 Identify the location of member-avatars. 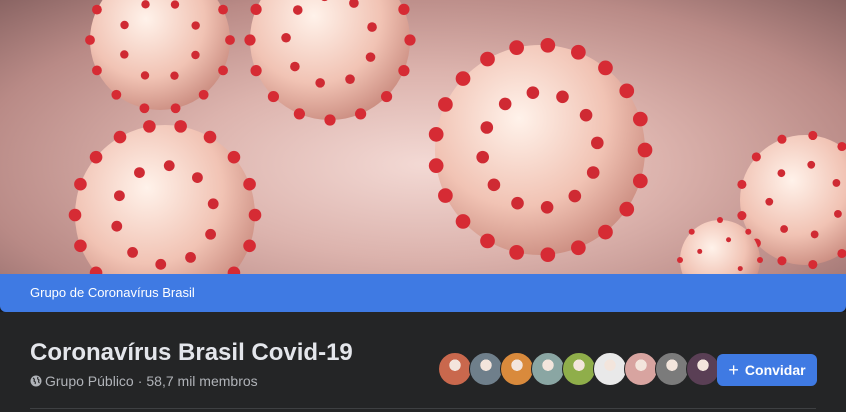
(579, 369).